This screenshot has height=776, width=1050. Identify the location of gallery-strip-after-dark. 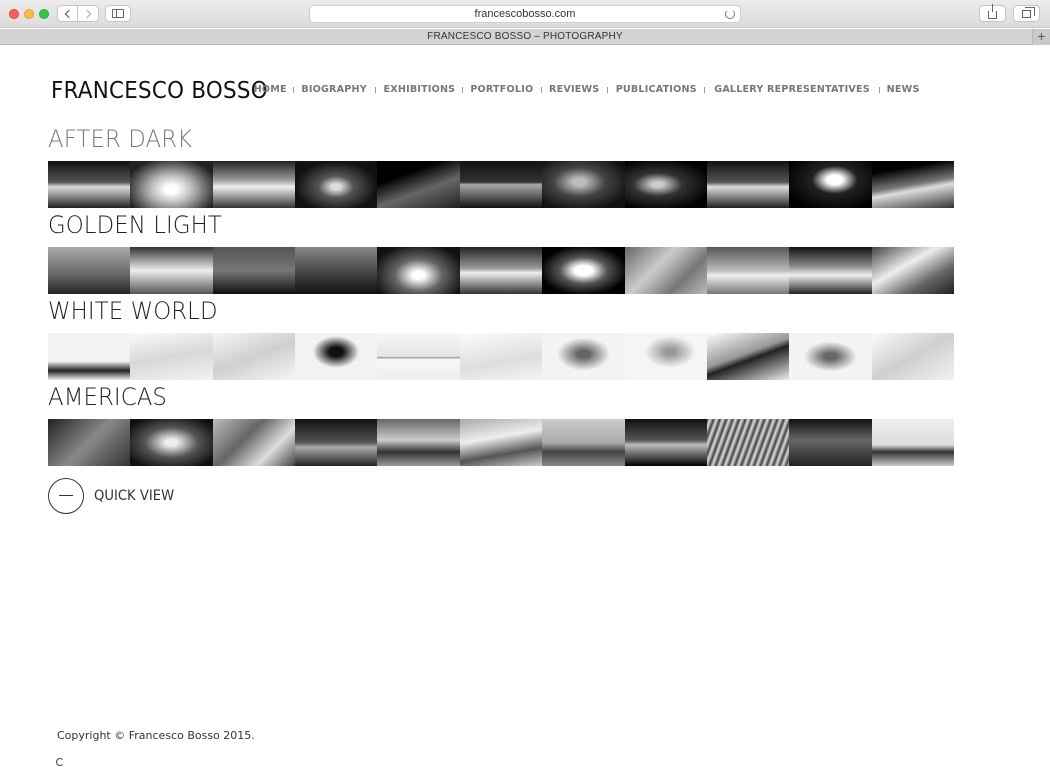
(501, 184).